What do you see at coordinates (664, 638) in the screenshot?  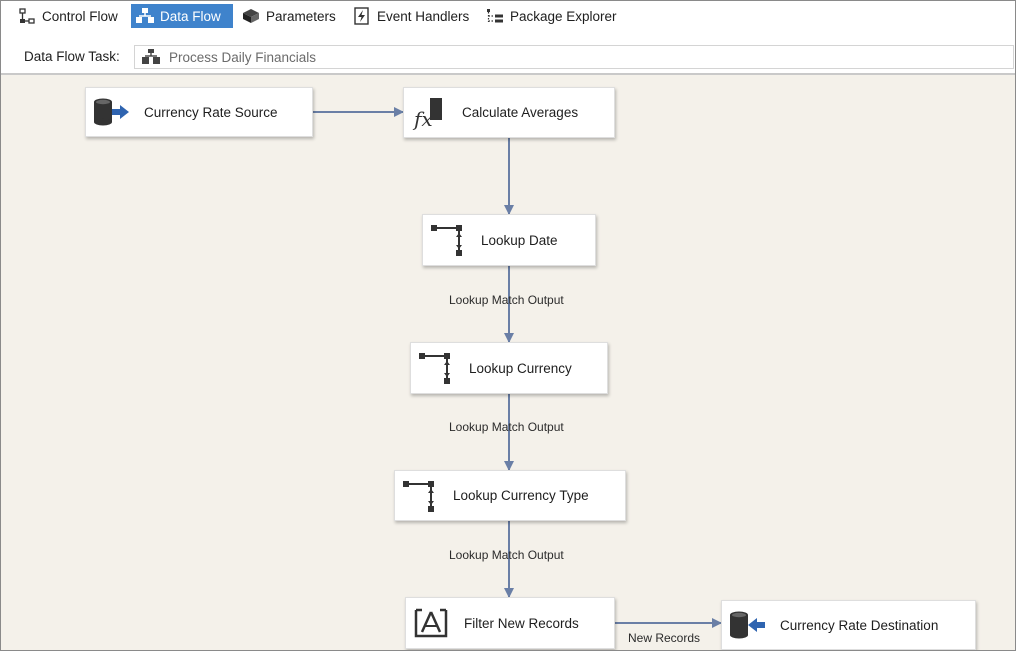 I see `path-label-new-records: New Records` at bounding box center [664, 638].